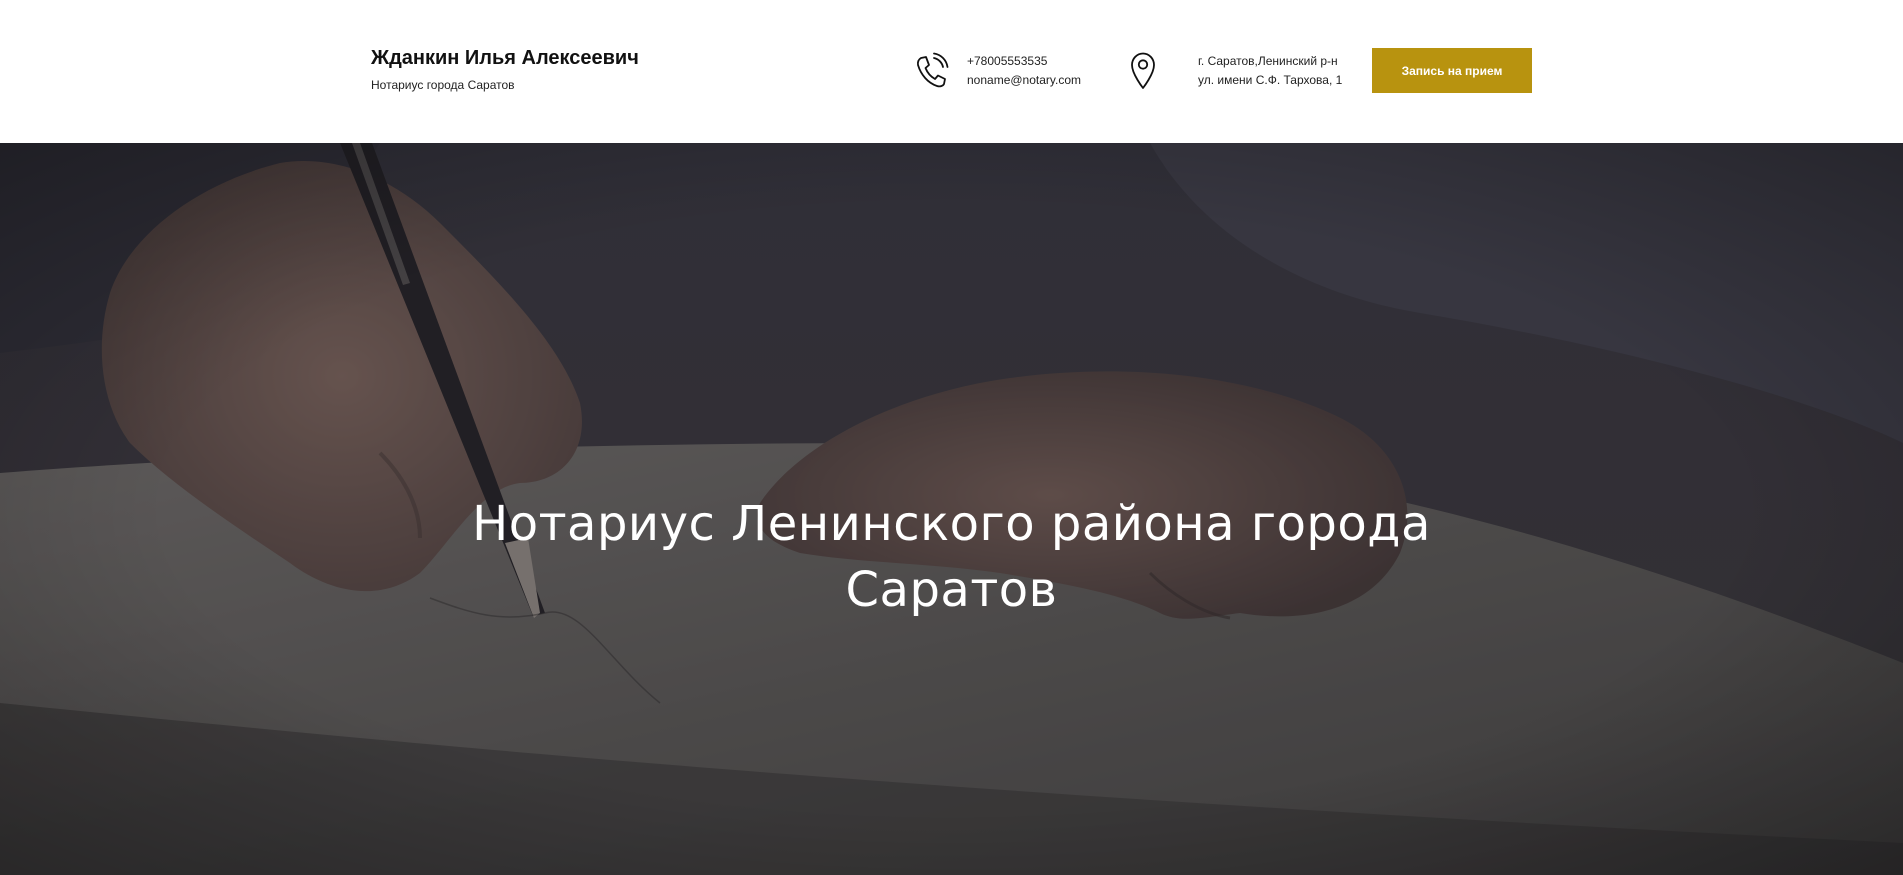 This screenshot has height=875, width=1903. What do you see at coordinates (1024, 80) in the screenshot?
I see `email-address: noname@notary.com` at bounding box center [1024, 80].